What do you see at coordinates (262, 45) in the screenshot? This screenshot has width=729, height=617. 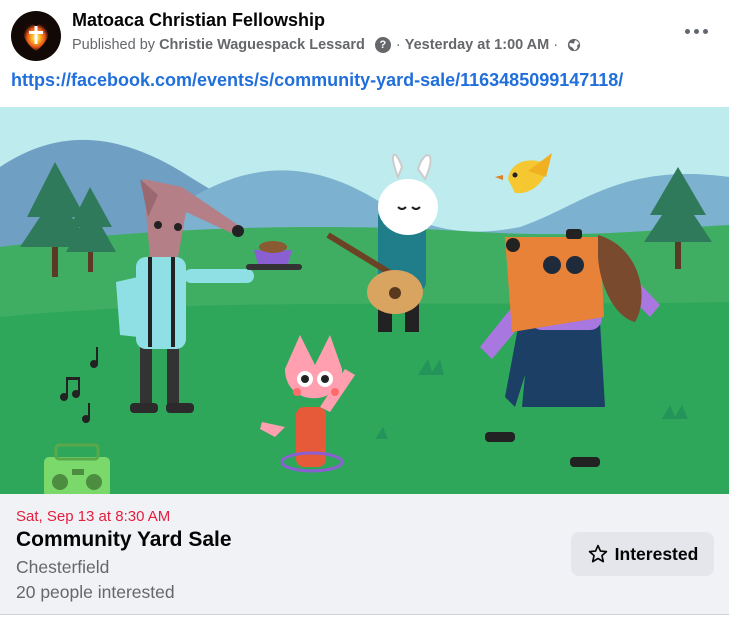 I see `author-link: Christie Waguespack Lessard` at bounding box center [262, 45].